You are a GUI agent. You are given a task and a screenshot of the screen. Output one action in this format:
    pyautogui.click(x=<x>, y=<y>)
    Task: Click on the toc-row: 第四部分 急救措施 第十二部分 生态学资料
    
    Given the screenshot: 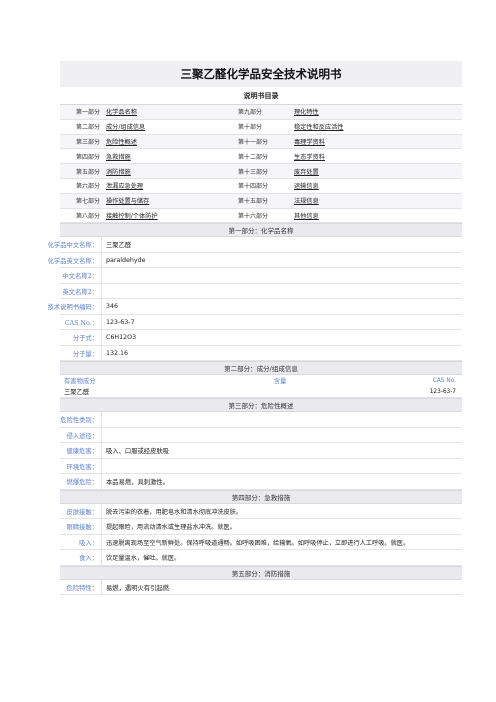 What is the action you would take?
    pyautogui.click(x=261, y=157)
    